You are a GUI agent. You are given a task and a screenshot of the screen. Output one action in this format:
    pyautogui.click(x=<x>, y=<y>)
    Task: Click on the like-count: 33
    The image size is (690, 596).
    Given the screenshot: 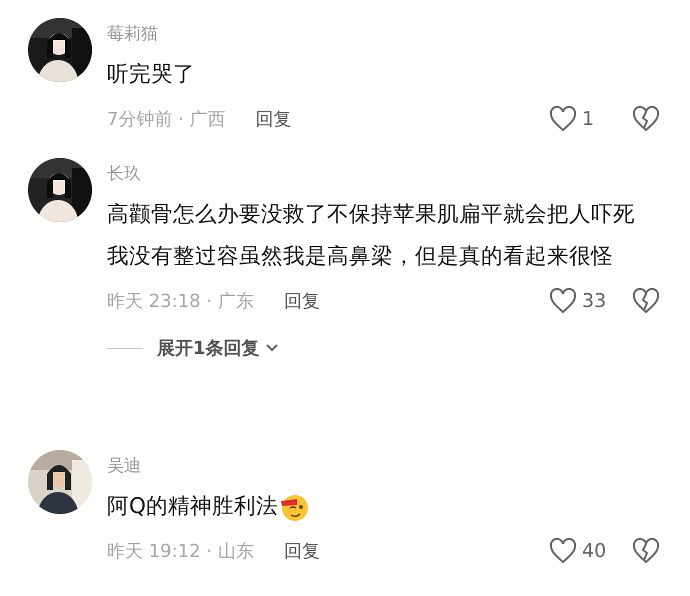 What is the action you would take?
    pyautogui.click(x=595, y=301)
    